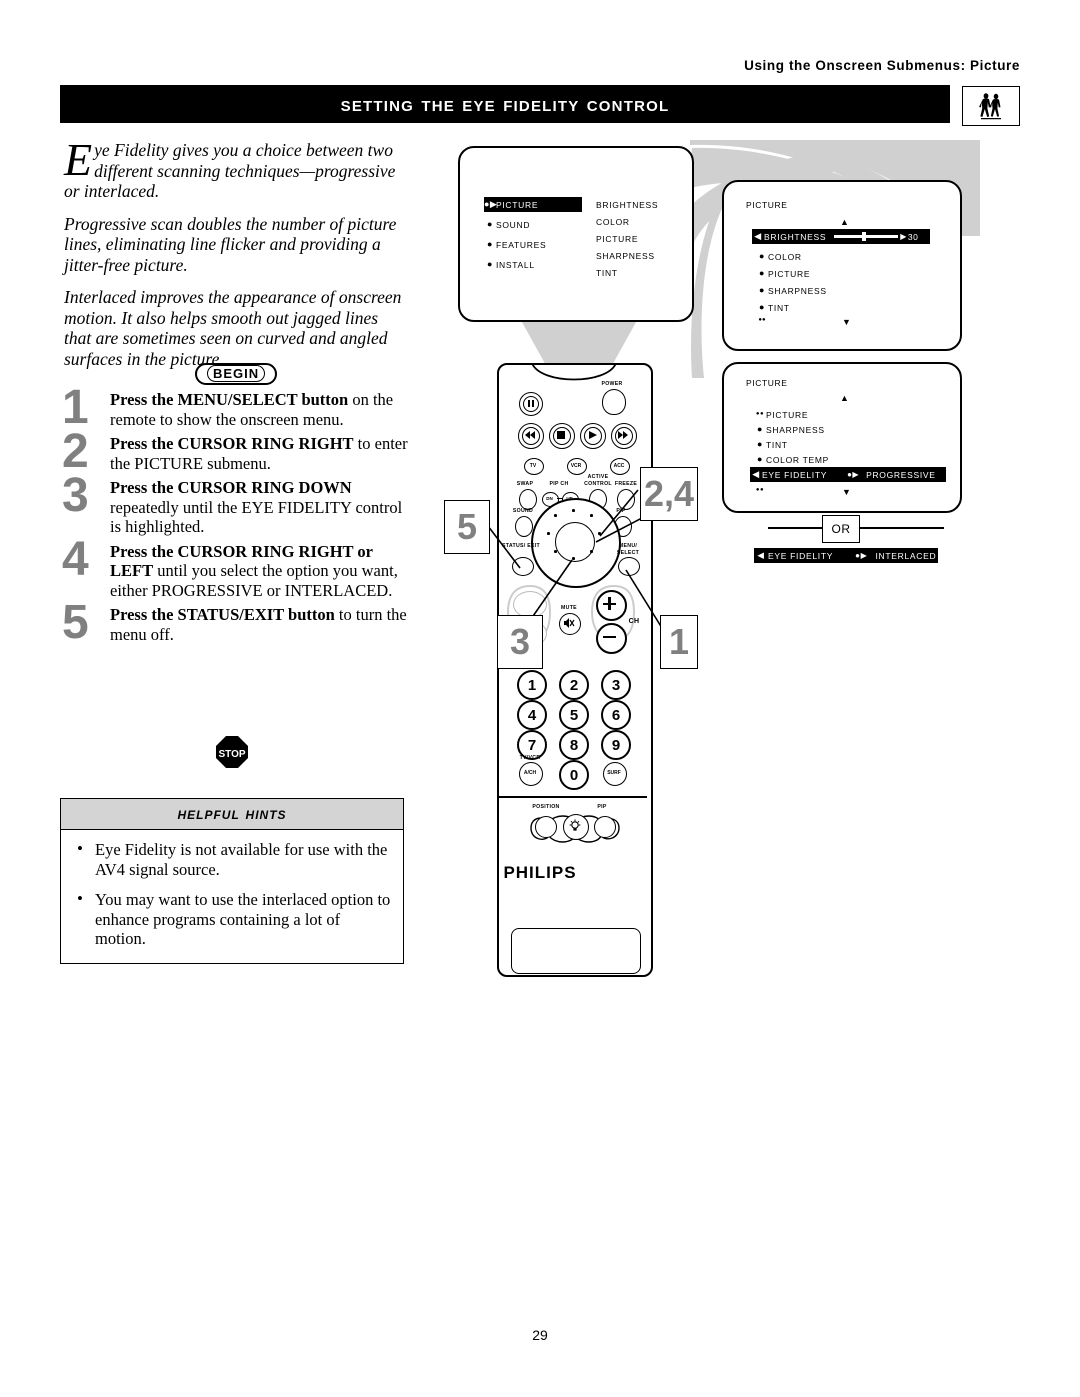  What do you see at coordinates (783, 273) in the screenshot?
I see `osd-item-picture: ● PICTURE` at bounding box center [783, 273].